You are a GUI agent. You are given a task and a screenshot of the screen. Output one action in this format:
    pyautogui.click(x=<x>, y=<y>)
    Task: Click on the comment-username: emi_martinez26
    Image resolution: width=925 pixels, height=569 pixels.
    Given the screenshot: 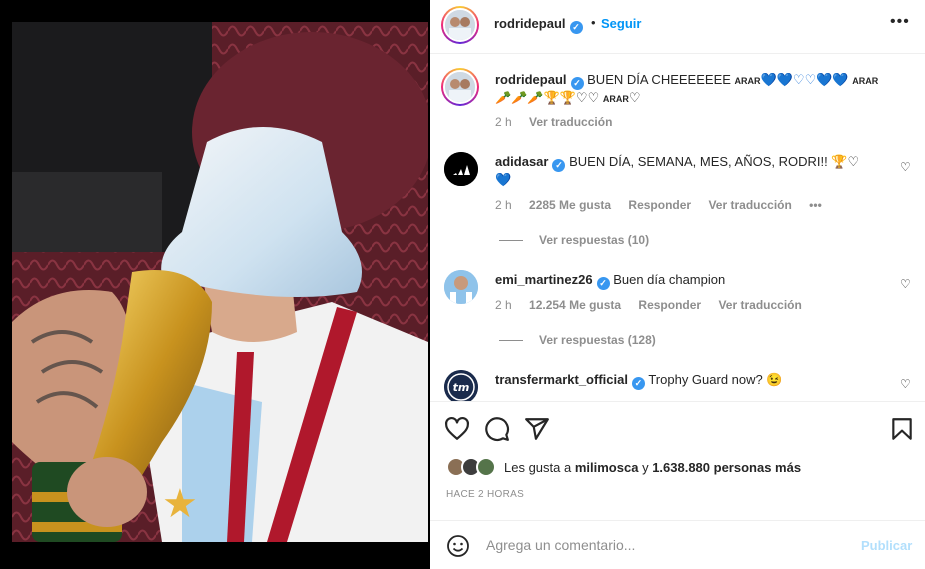 What is the action you would take?
    pyautogui.click(x=544, y=279)
    